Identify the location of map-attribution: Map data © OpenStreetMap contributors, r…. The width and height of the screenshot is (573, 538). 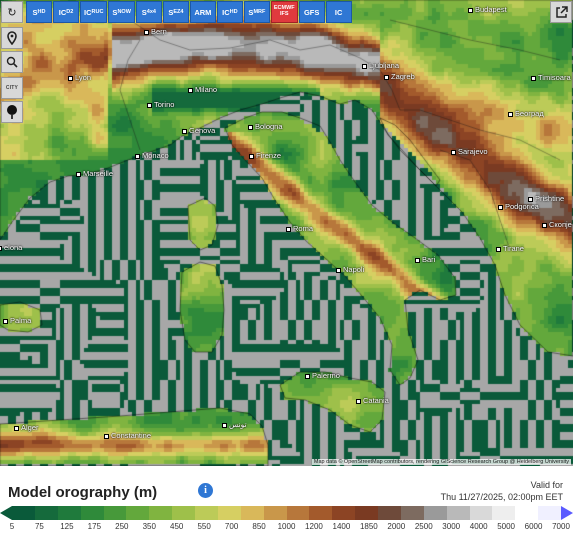
(441, 462).